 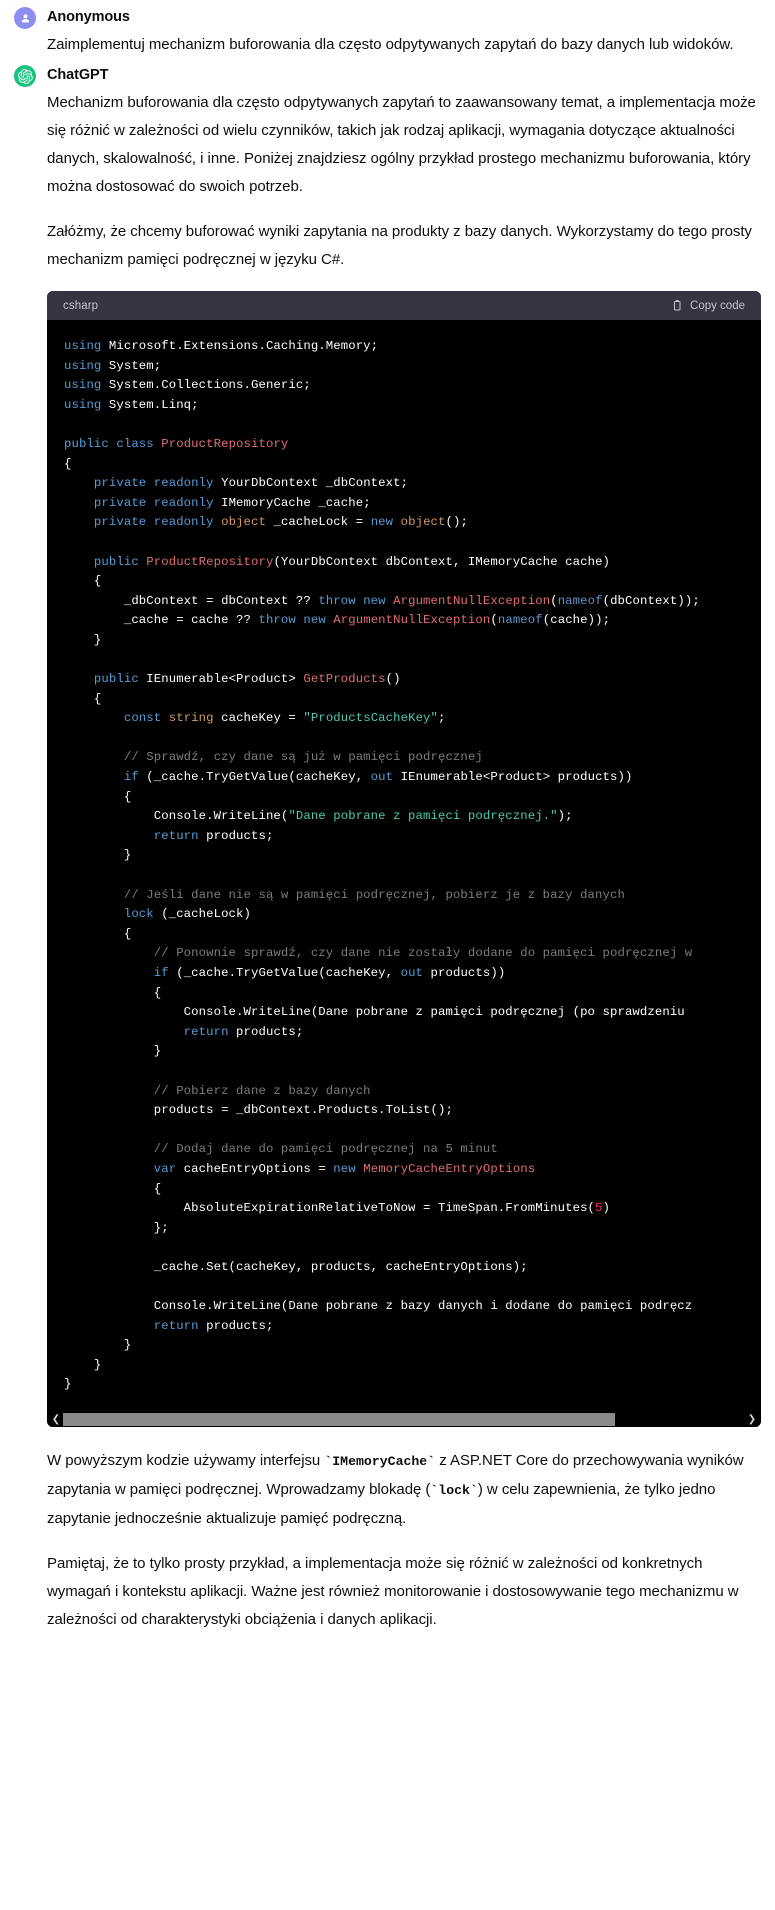 I want to click on assistant-author-name: ChatGPT, so click(x=78, y=75).